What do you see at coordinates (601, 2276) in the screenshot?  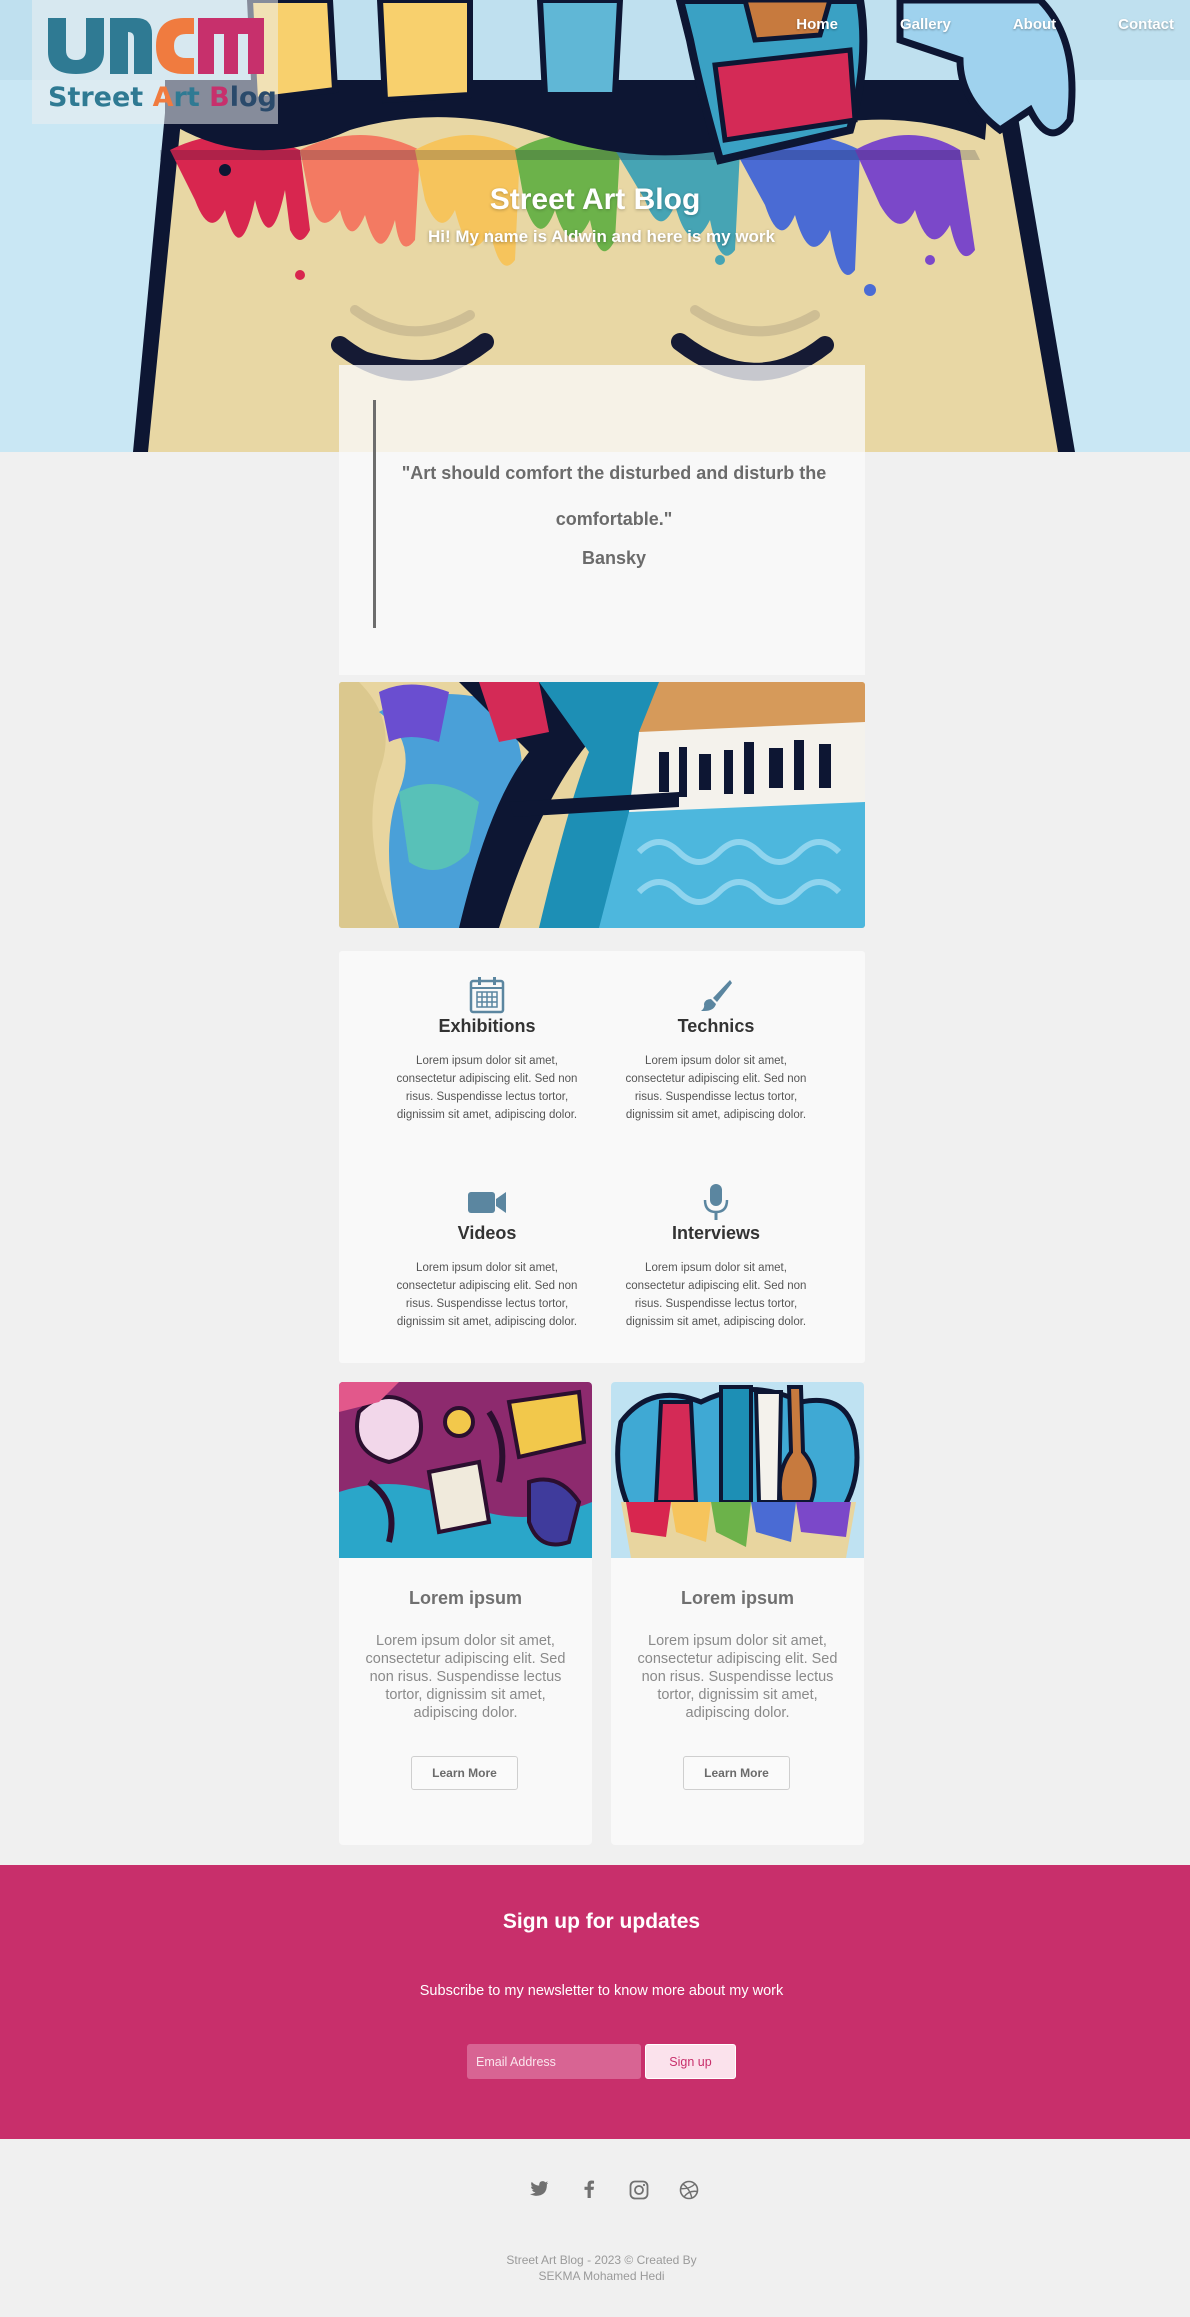 I see `footer-author: SEKMA Mohamed Hedi` at bounding box center [601, 2276].